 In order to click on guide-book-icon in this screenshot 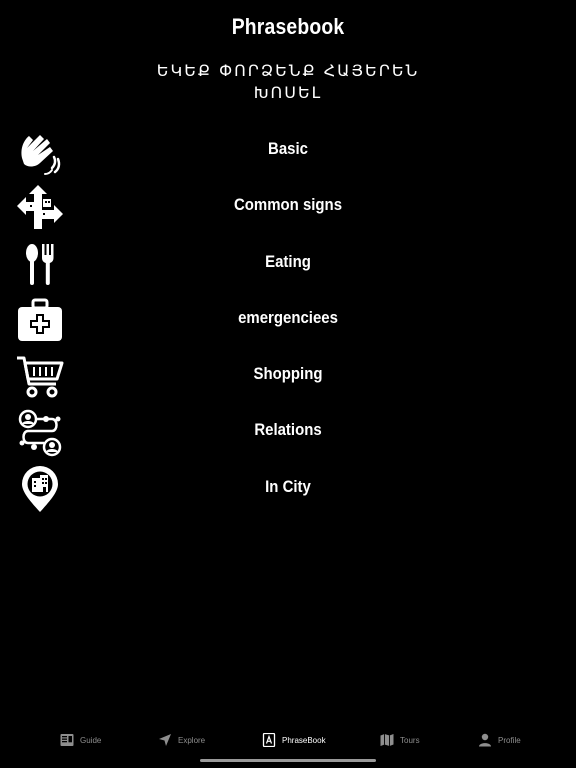, I will do `click(67, 740)`.